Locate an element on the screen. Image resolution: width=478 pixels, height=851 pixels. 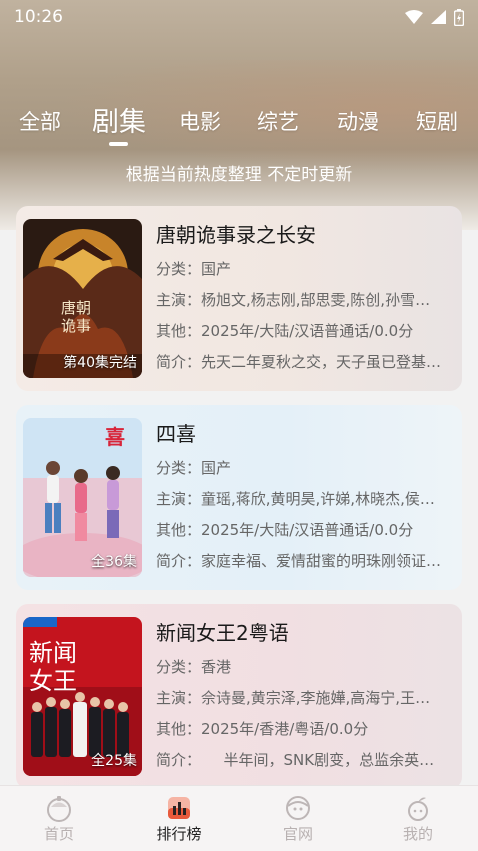
nav-website: 官网 is located at coordinates (298, 819).